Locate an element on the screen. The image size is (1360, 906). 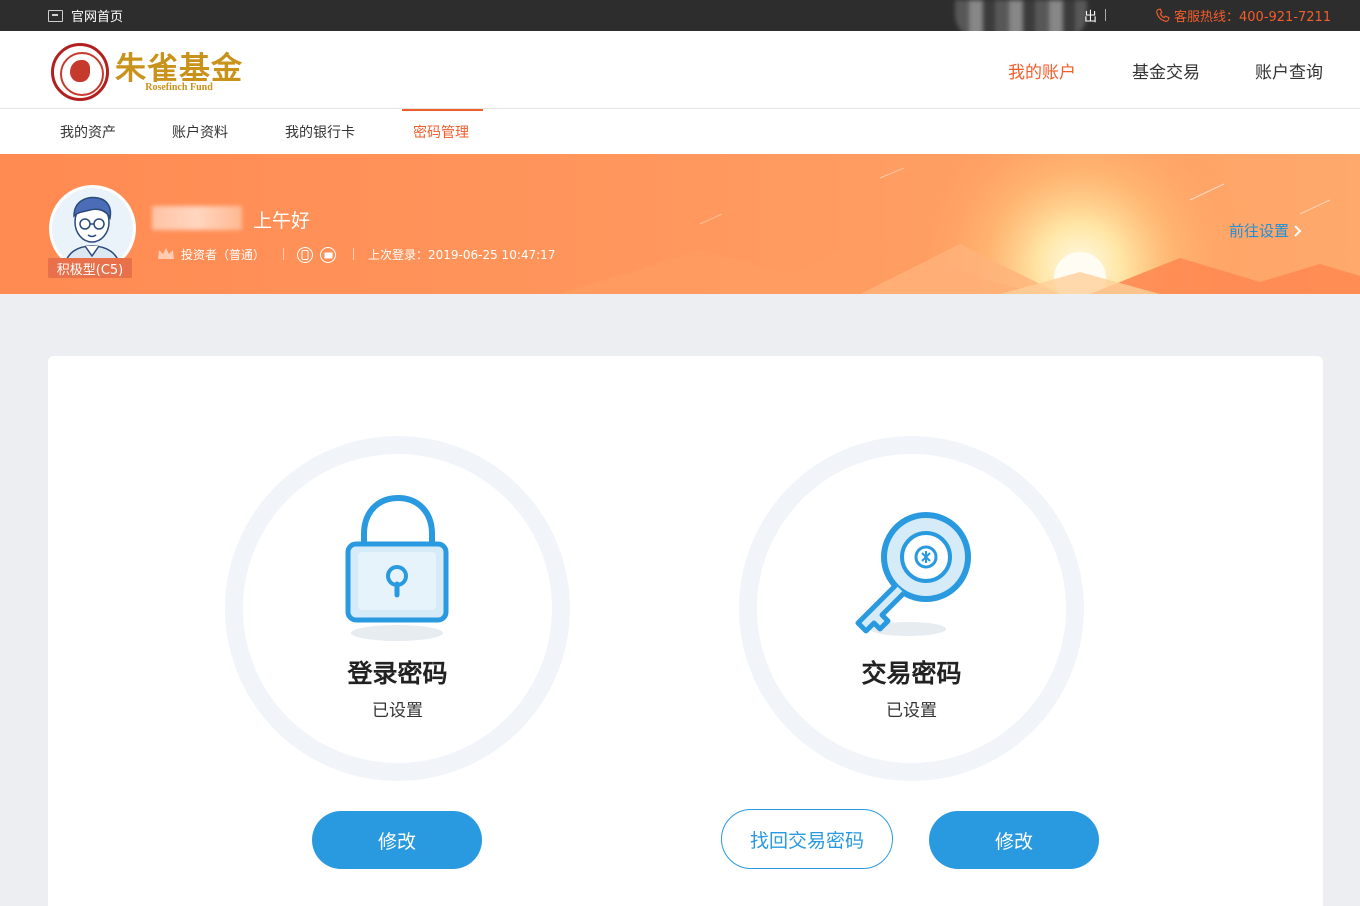
nav-account-query: 账户查询 is located at coordinates (1289, 70).